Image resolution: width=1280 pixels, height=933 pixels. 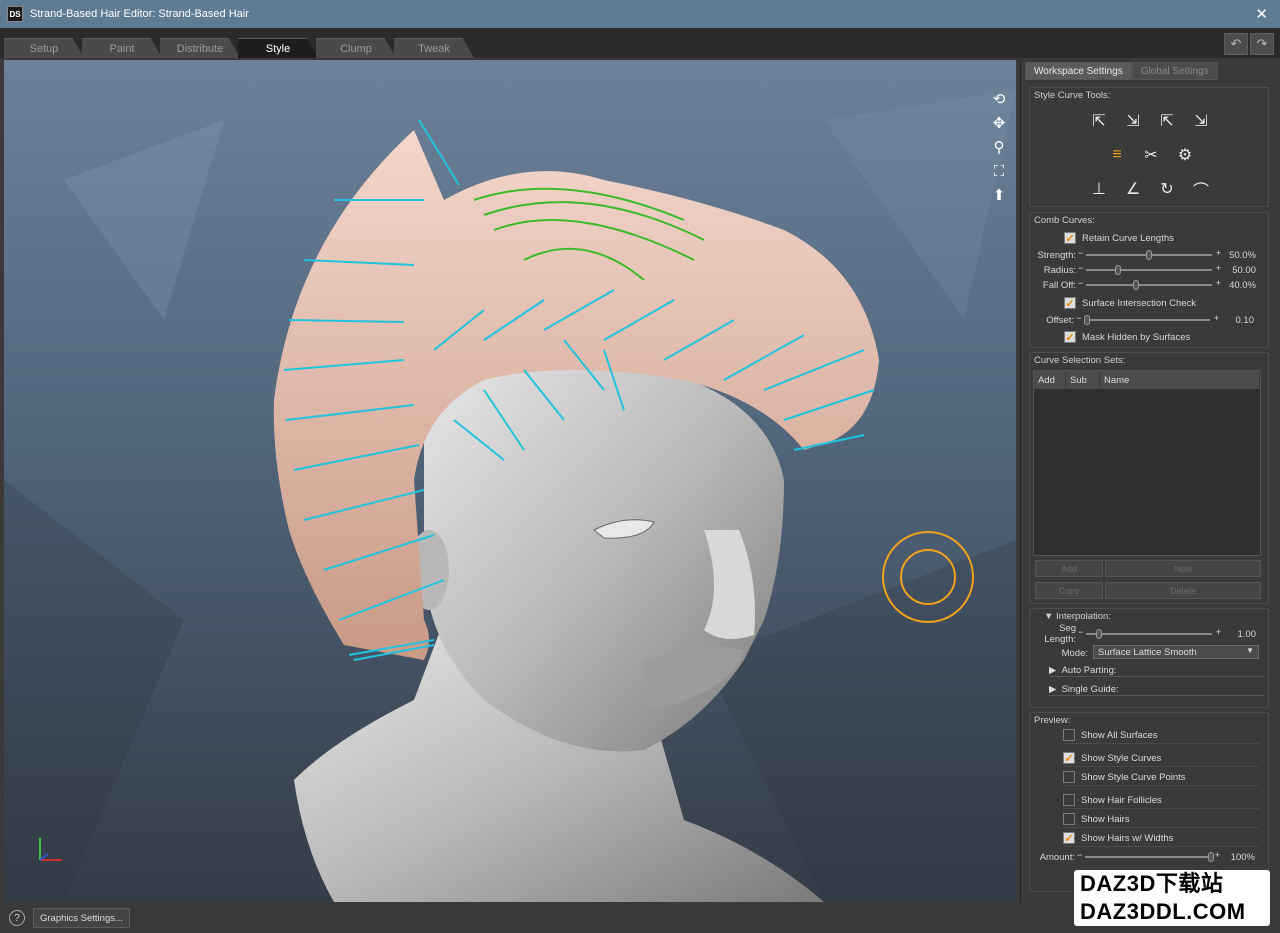 I want to click on tab-distribute: Distribute, so click(x=200, y=48).